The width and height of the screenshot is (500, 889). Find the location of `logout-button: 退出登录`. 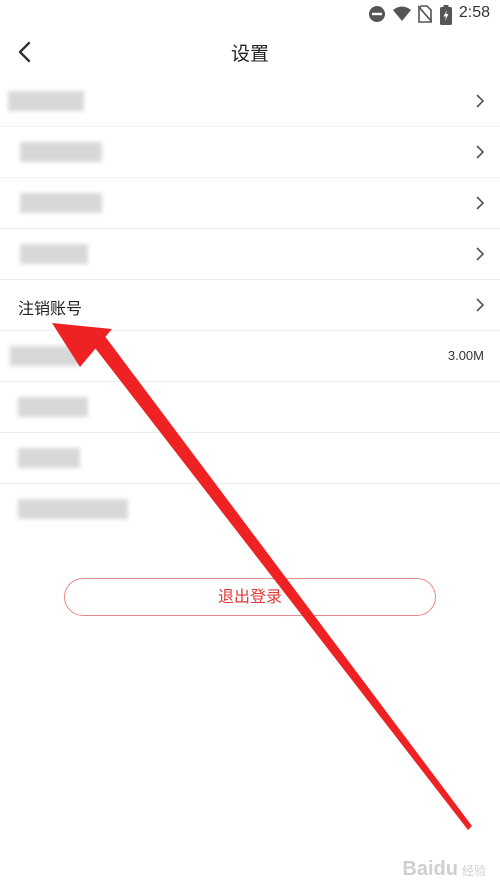

logout-button: 退出登录 is located at coordinates (250, 597).